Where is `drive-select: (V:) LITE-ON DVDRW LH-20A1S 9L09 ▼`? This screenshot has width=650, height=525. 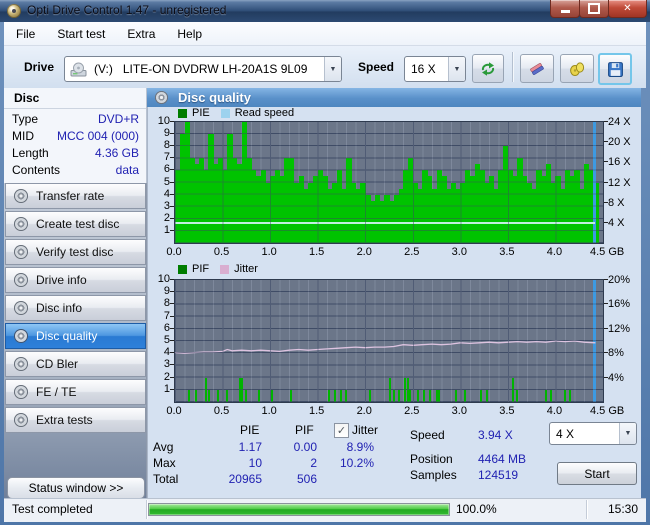
drive-select: (V:) LITE-ON DVDRW LH-20A1S 9L09 ▼ is located at coordinates (203, 69).